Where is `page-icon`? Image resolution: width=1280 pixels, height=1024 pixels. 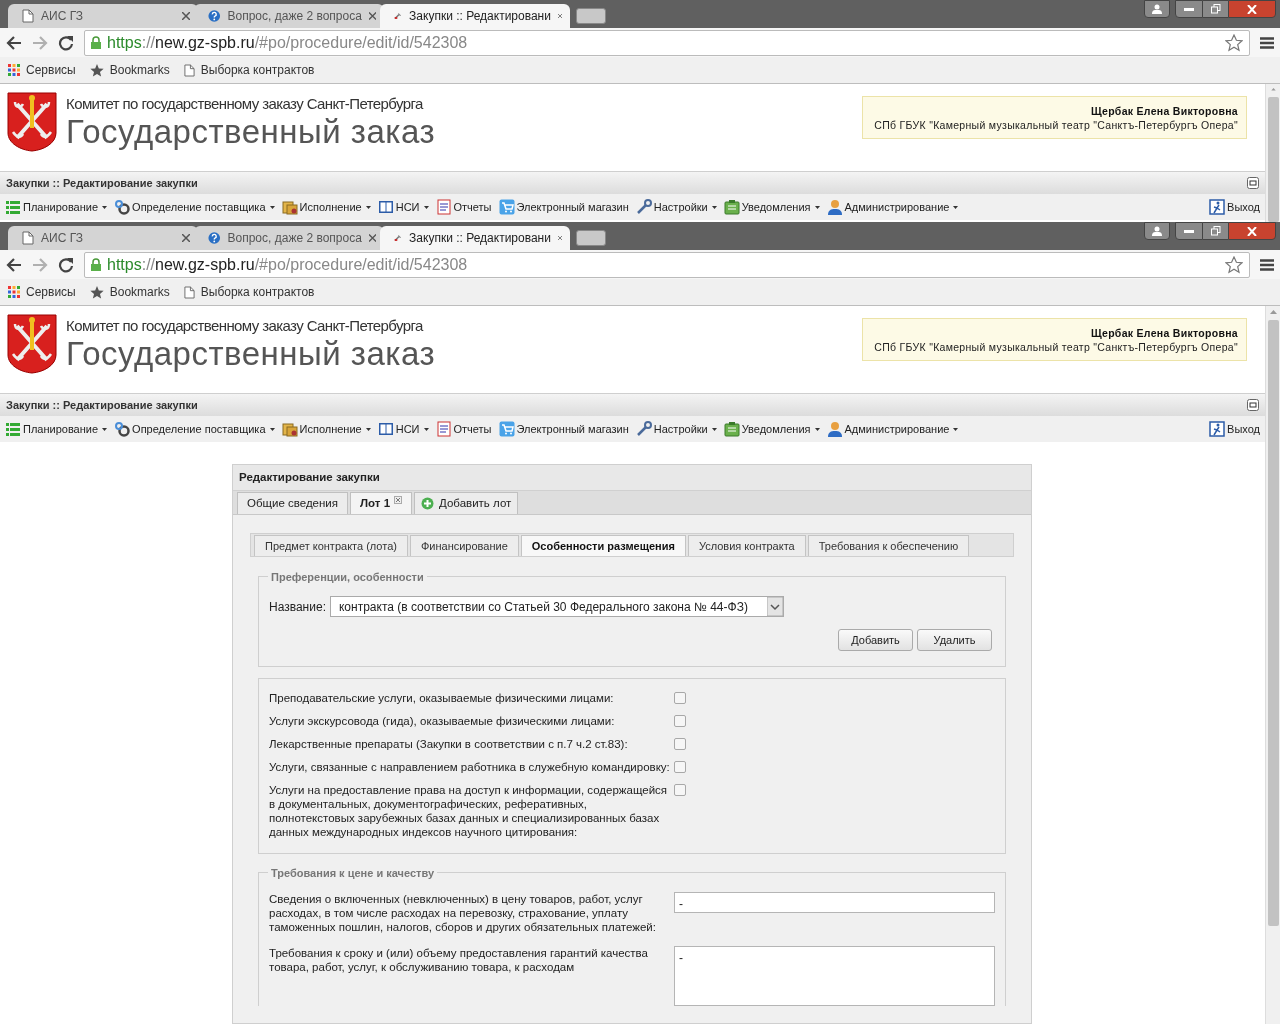
page-icon is located at coordinates (189, 70).